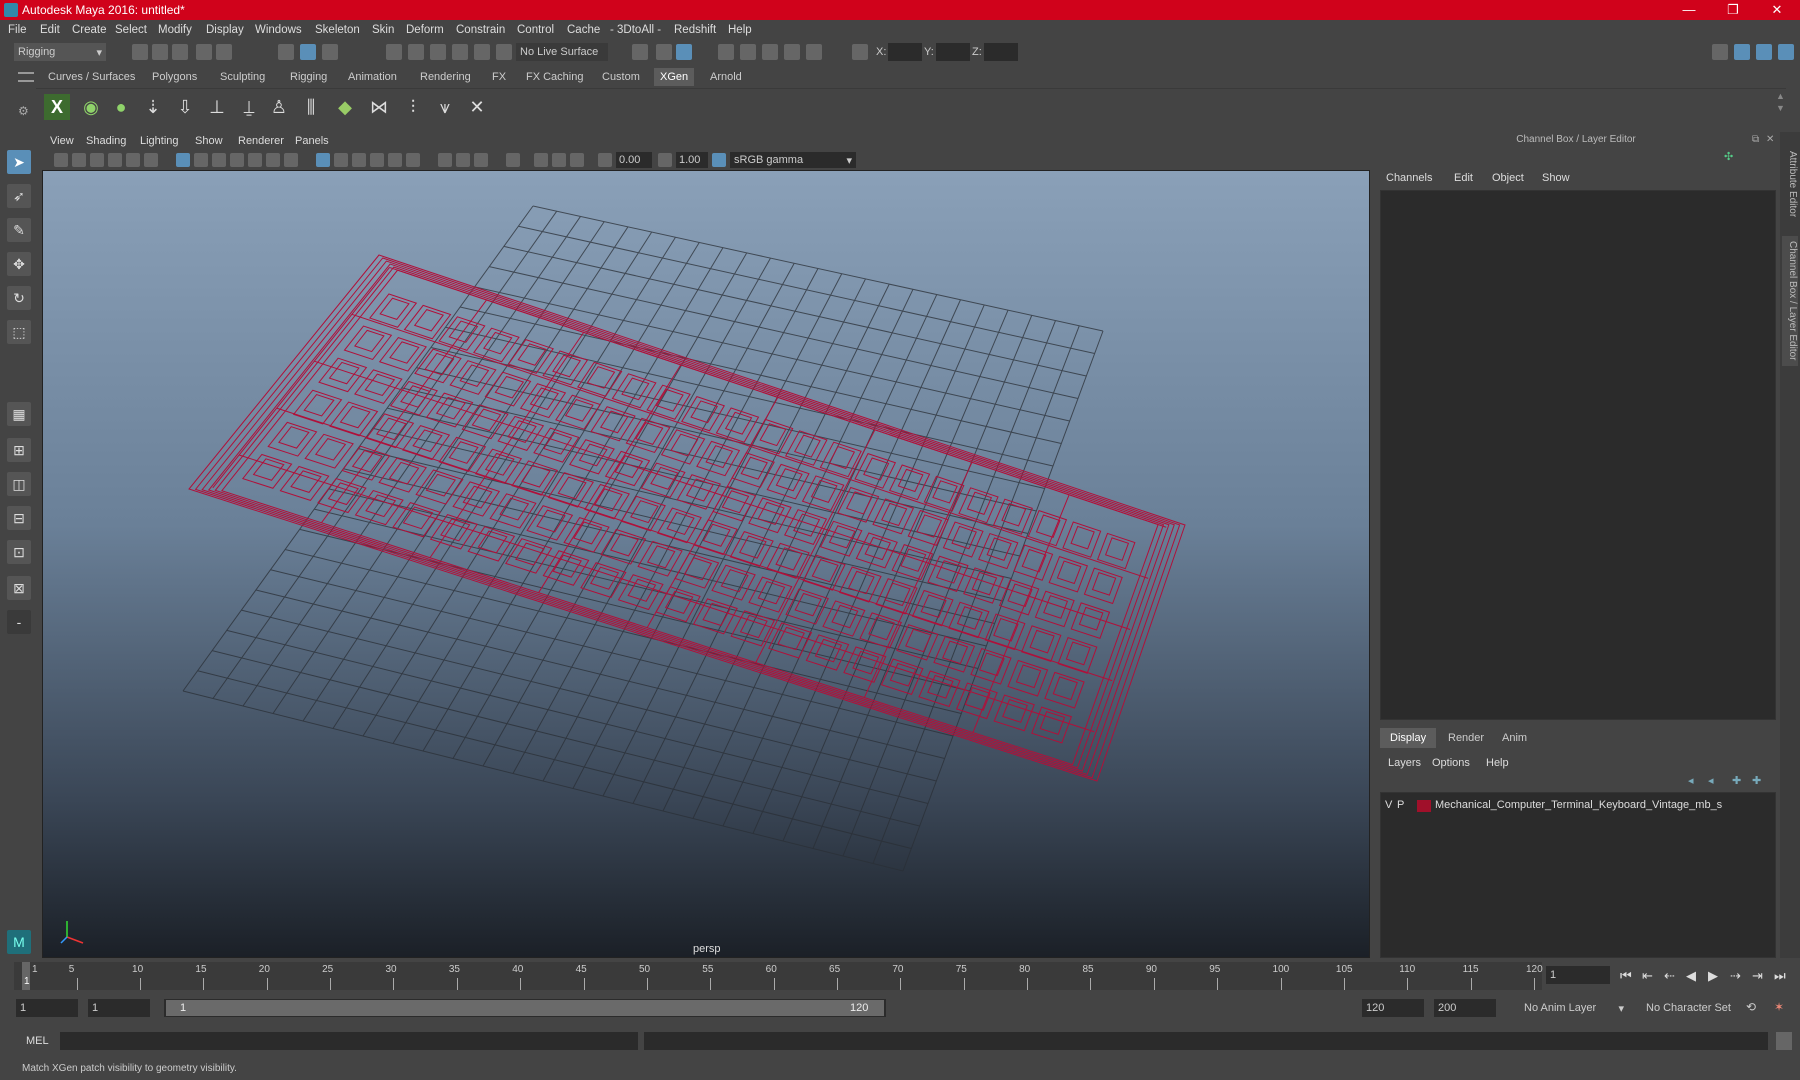 The image size is (1800, 1080). I want to click on step-back-key-icon: ⇠, so click(1669, 976).